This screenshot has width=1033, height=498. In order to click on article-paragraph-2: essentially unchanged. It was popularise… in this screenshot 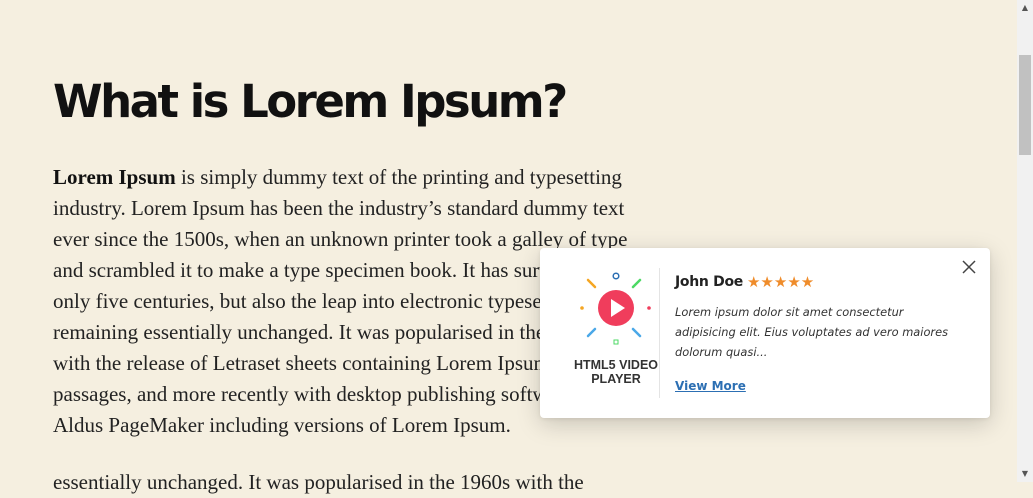, I will do `click(318, 482)`.